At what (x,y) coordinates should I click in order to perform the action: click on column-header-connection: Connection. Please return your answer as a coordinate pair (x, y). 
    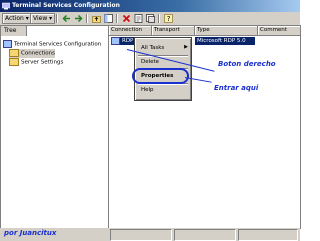
    Looking at the image, I should click on (130, 31).